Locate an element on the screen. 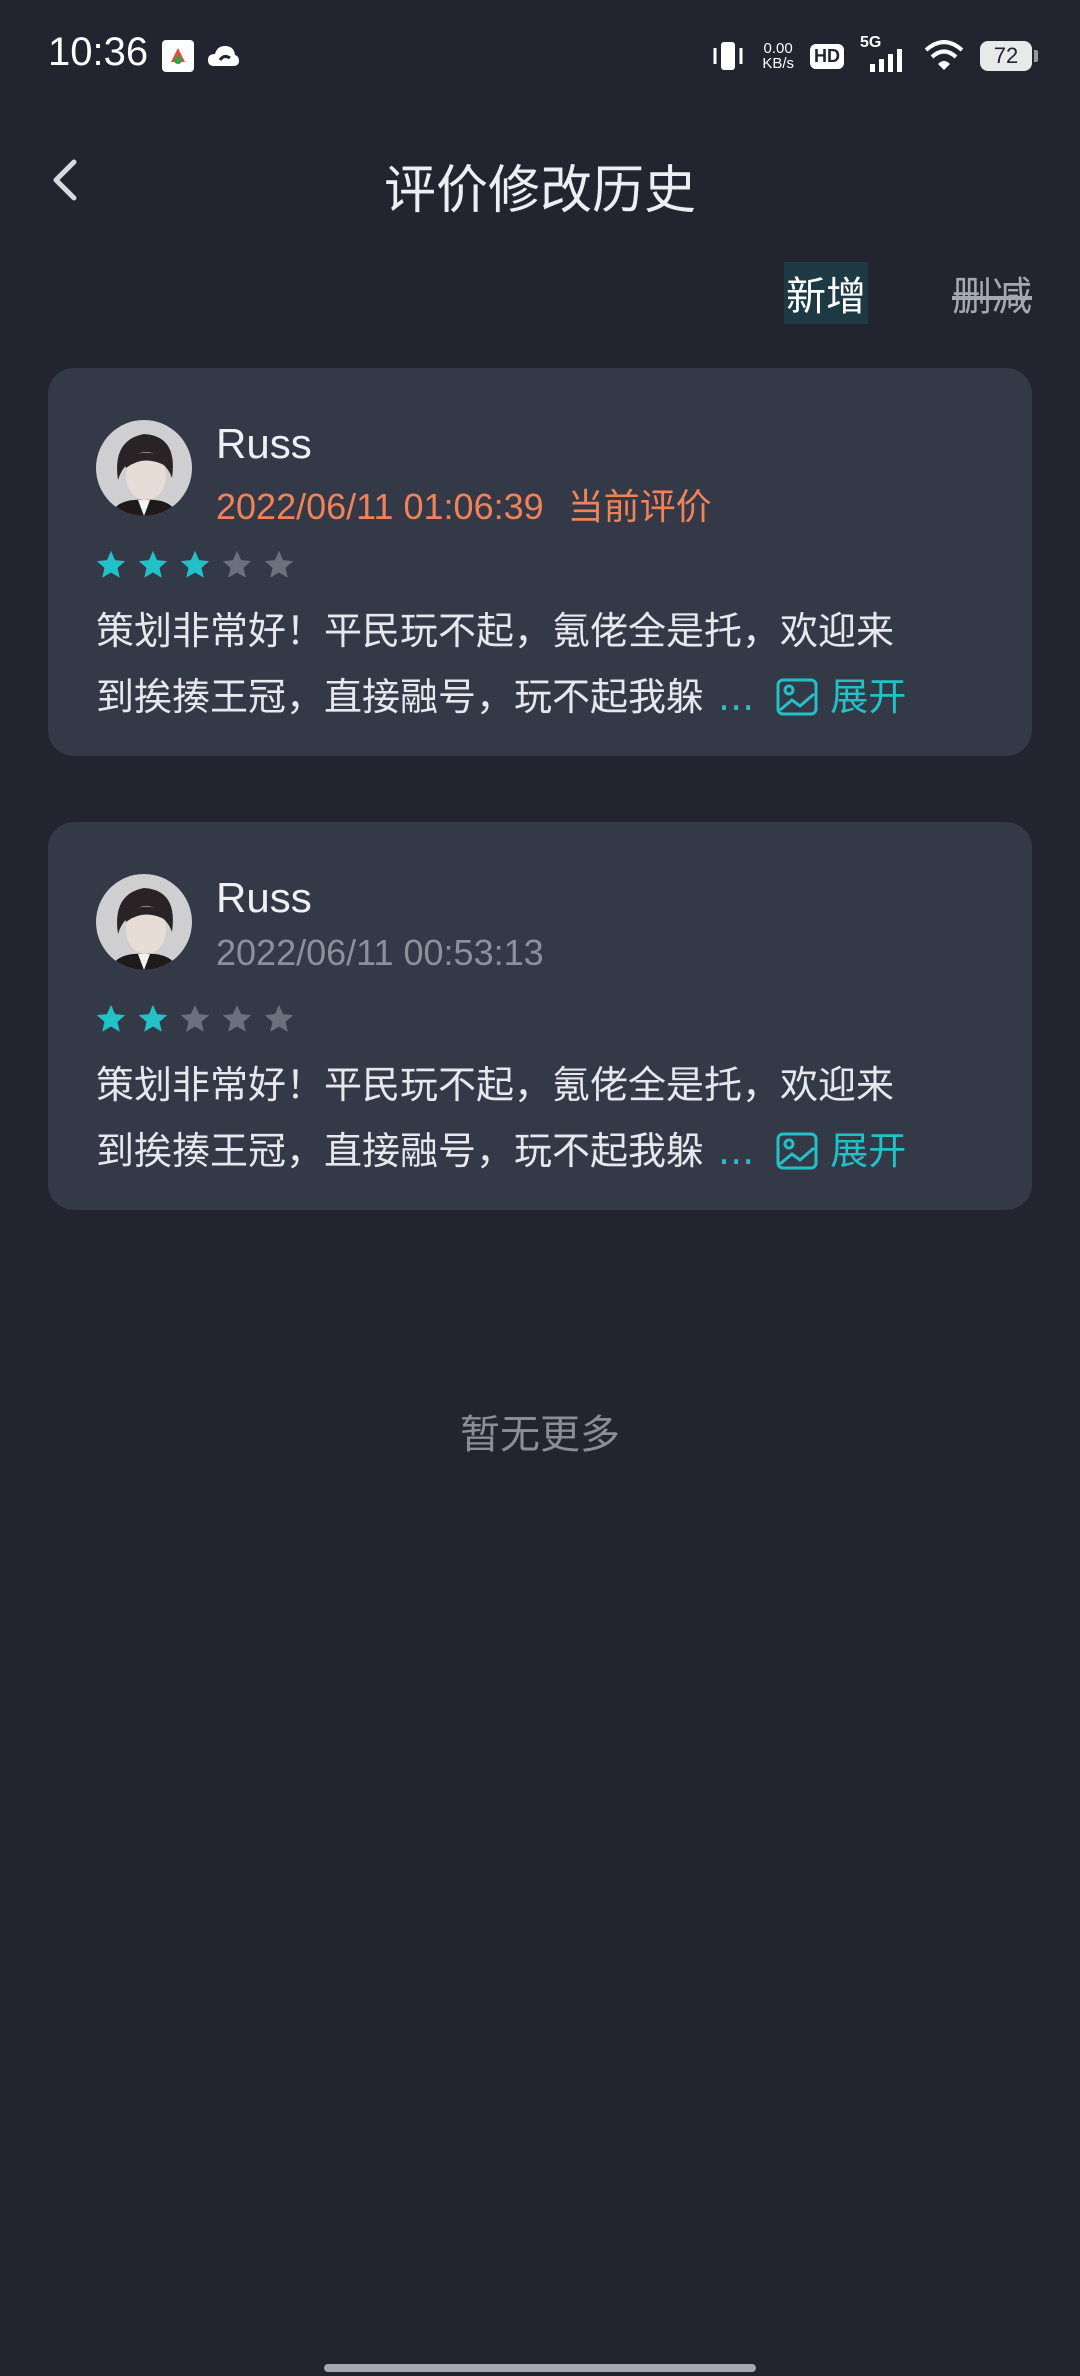  filter-add-button: 新增 is located at coordinates (826, 293).